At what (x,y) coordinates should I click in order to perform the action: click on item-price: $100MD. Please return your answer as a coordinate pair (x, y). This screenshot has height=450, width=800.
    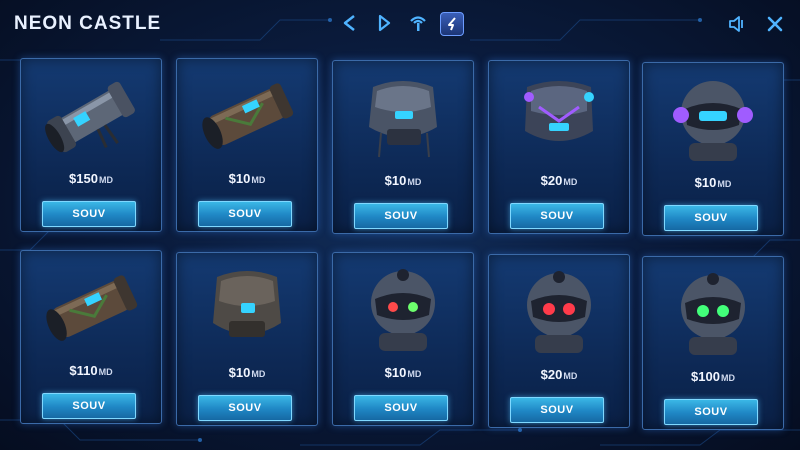
    Looking at the image, I should click on (713, 376).